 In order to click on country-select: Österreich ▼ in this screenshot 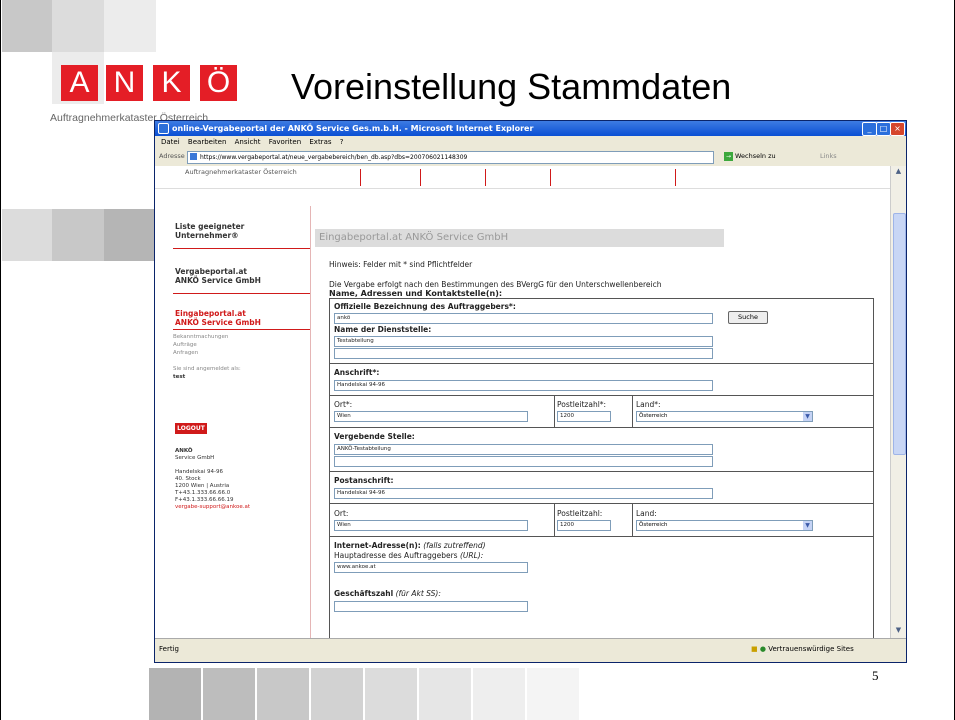, I will do `click(724, 416)`.